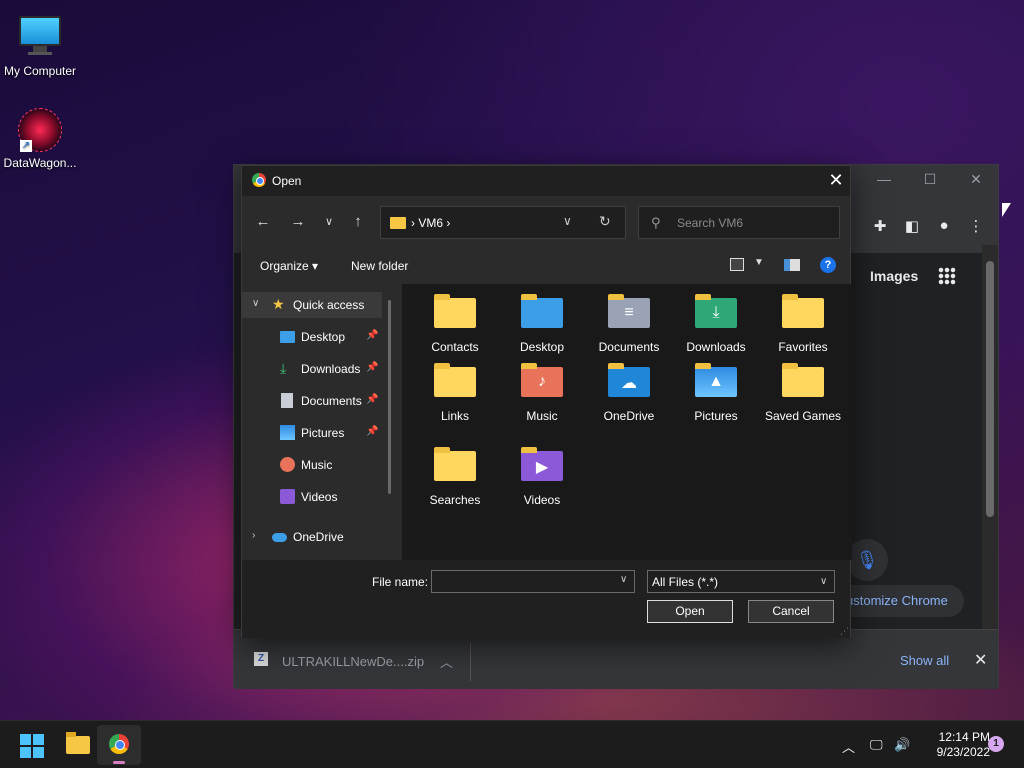 The image size is (1024, 768). Describe the element at coordinates (828, 265) in the screenshot. I see `help-icon: ?` at that location.